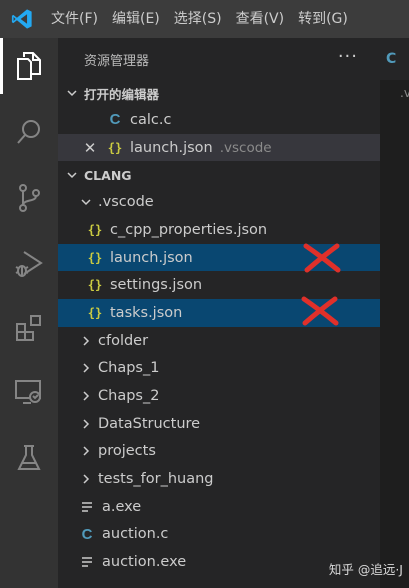  I want to click on explorer-icon, so click(29, 66).